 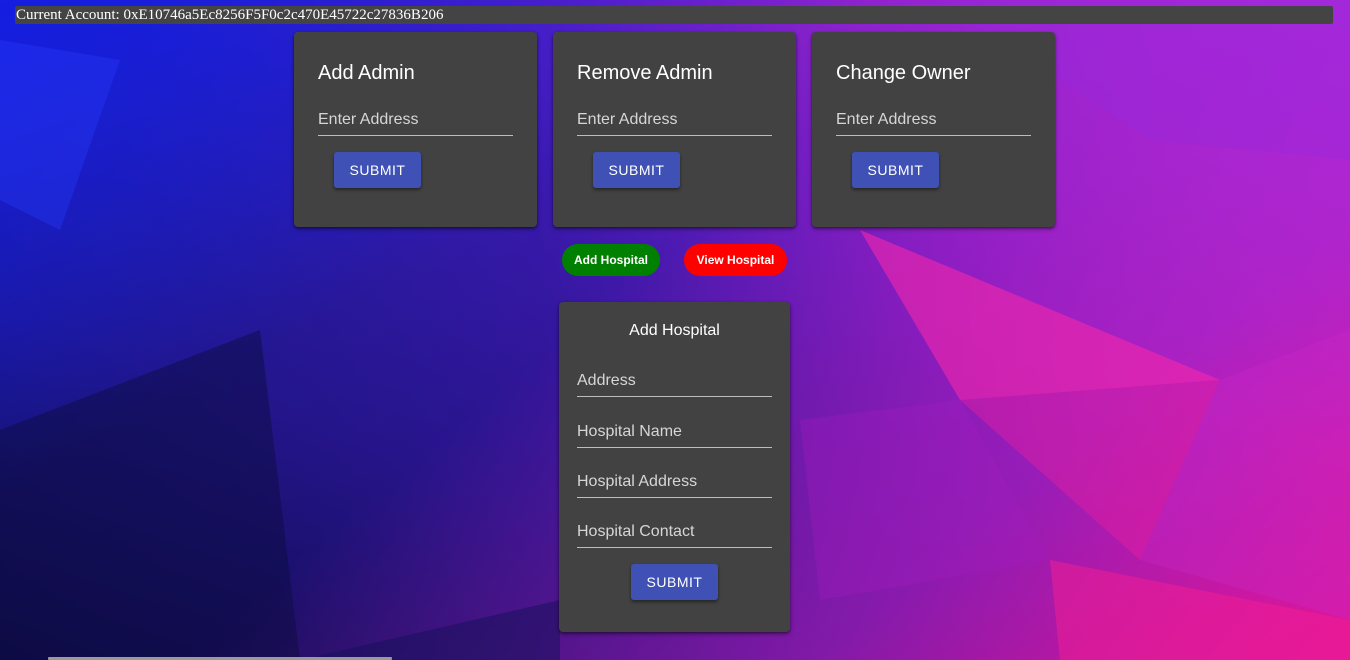 I want to click on add-admin-submit-button: SUBMIT, so click(x=377, y=170).